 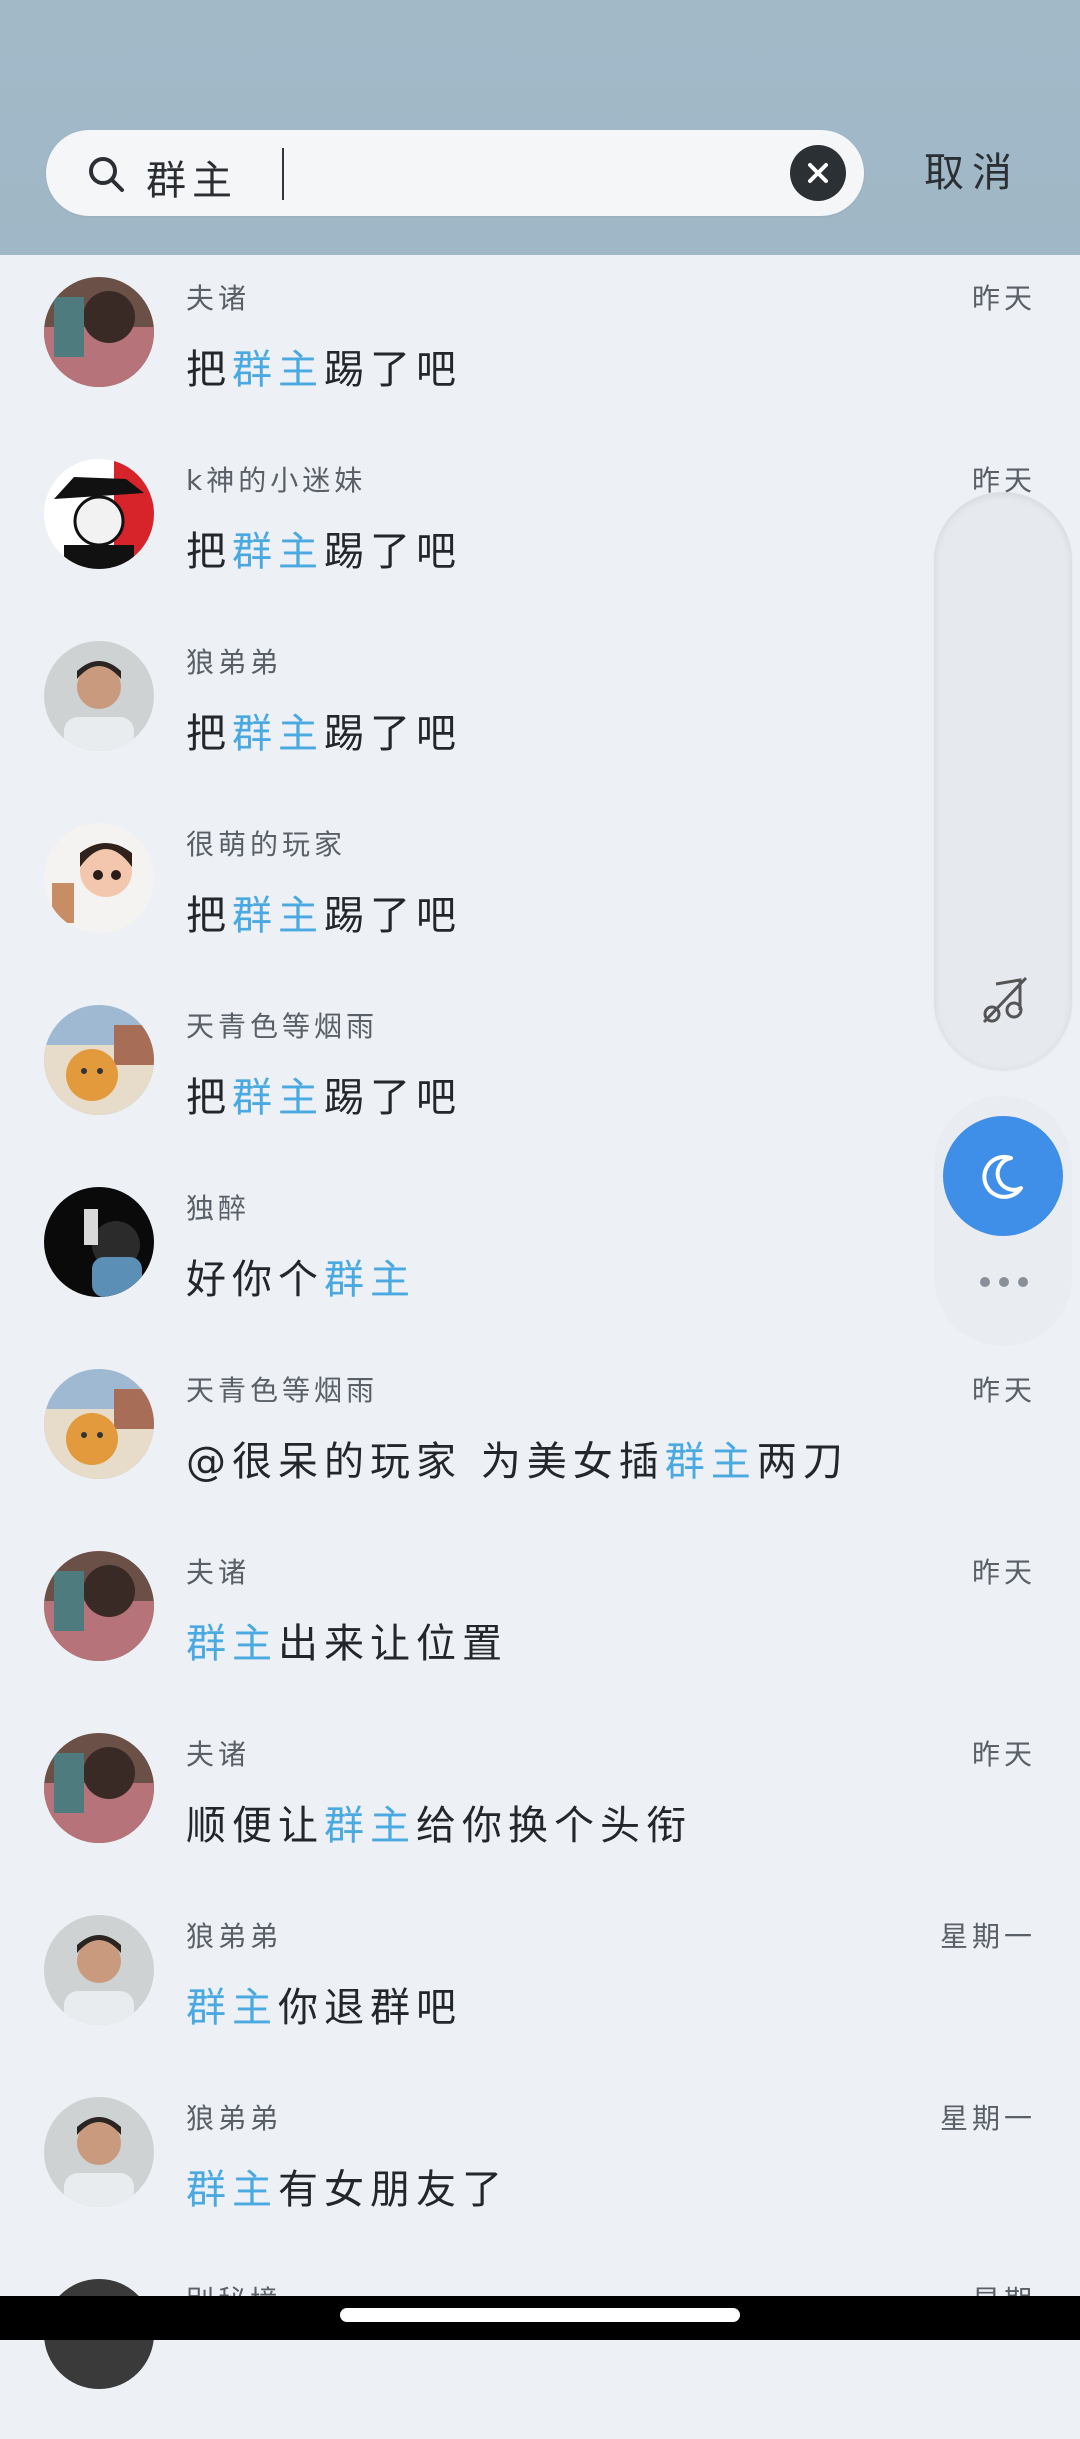 What do you see at coordinates (455, 173) in the screenshot?
I see `search-bar: 群主` at bounding box center [455, 173].